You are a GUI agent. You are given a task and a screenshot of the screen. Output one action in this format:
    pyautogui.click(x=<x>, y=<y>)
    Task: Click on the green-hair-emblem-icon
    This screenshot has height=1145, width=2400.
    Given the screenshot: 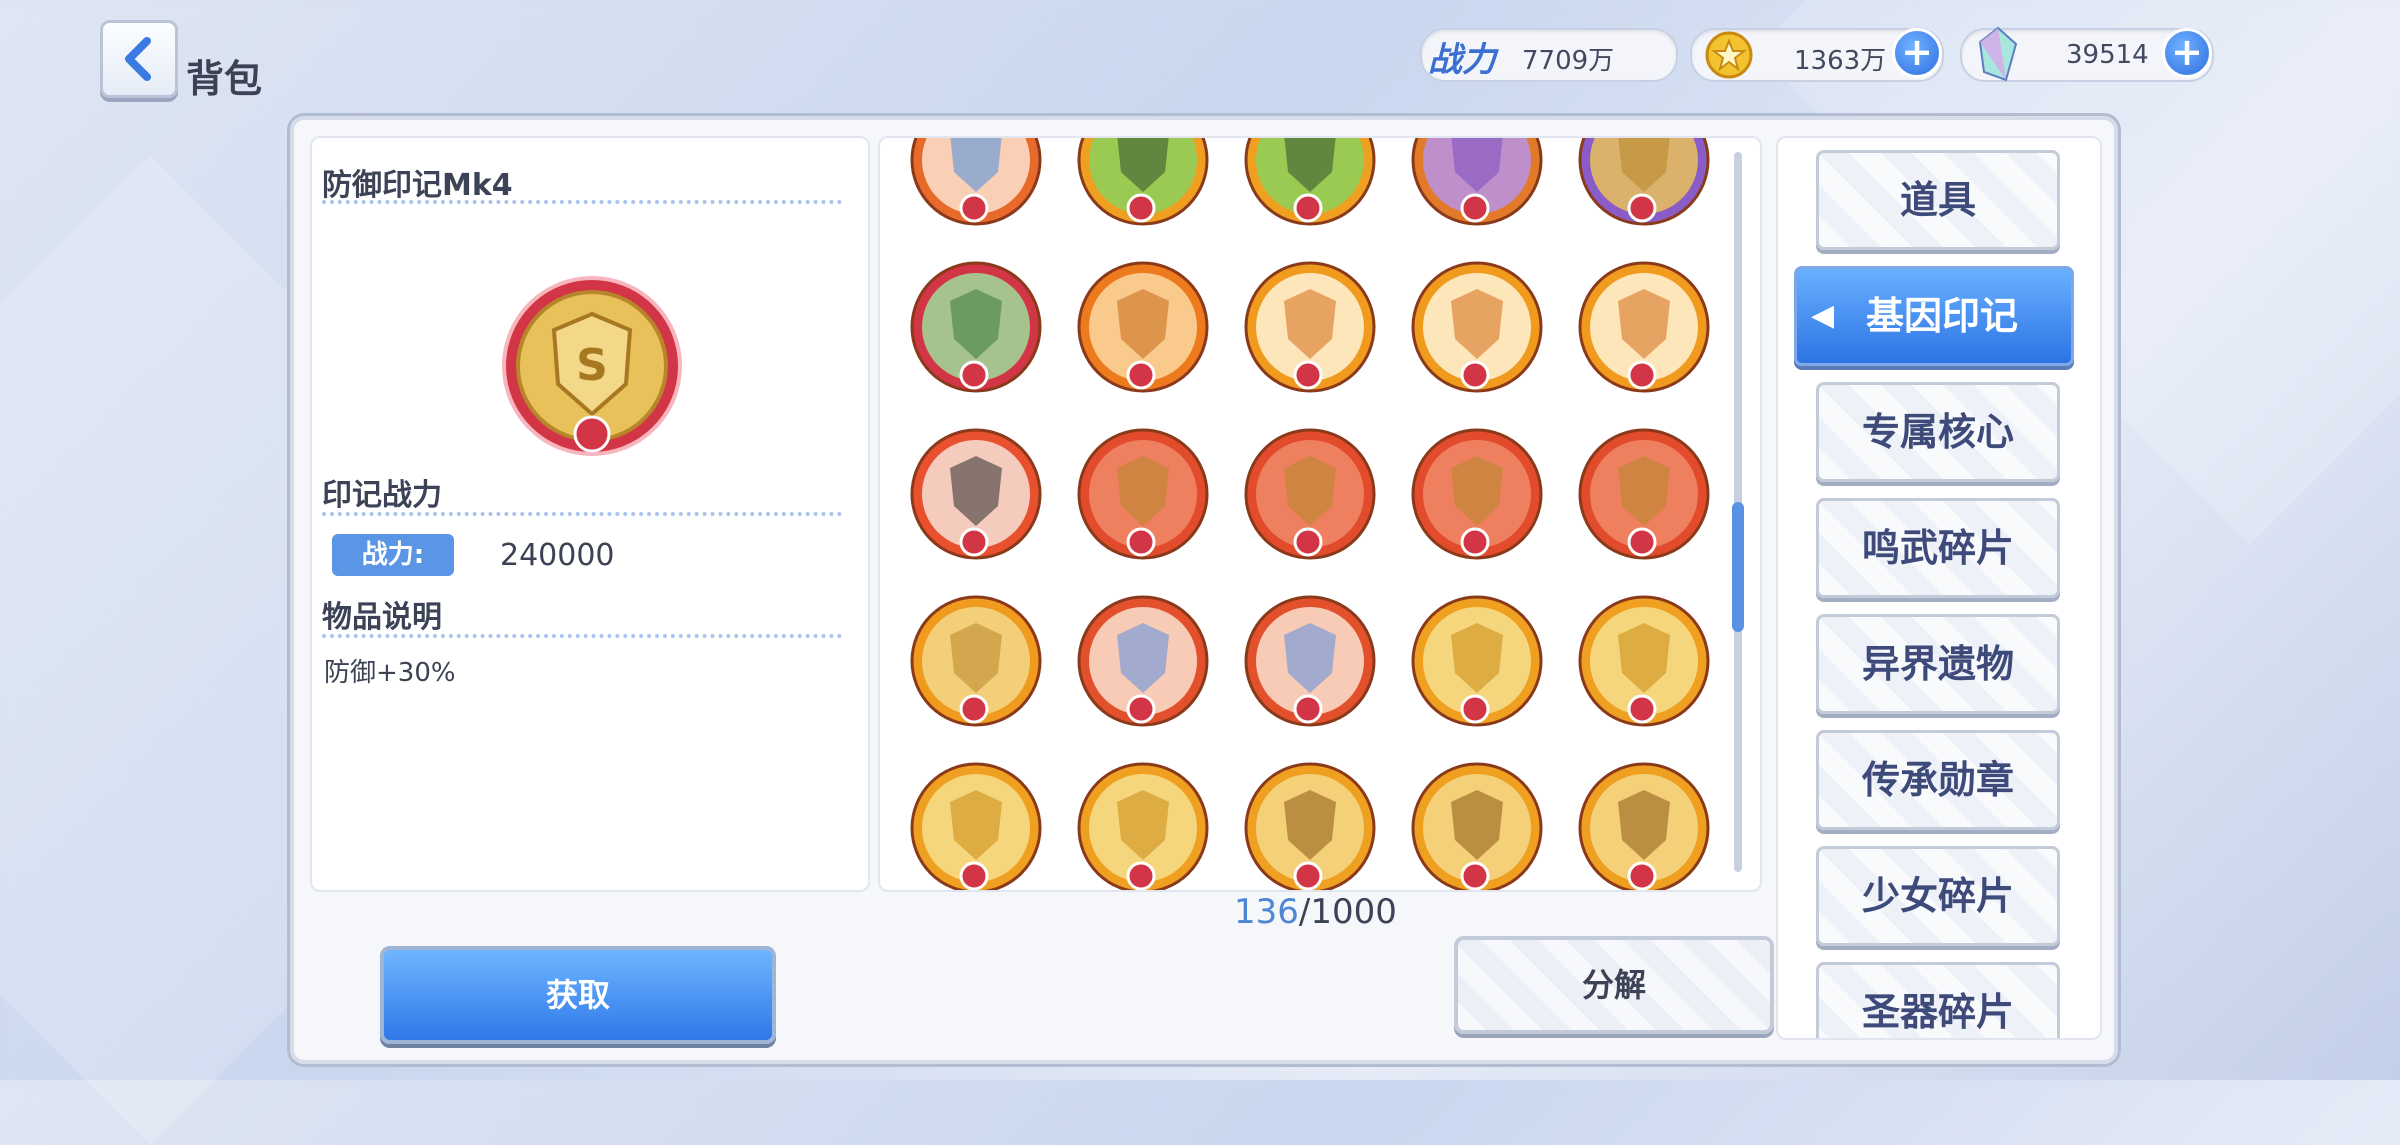 What is the action you would take?
    pyautogui.click(x=976, y=327)
    